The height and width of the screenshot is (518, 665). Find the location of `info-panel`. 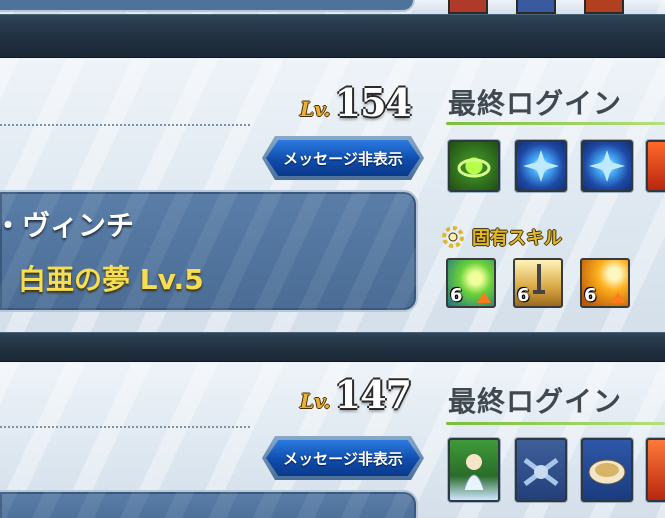

info-panel is located at coordinates (209, 504).